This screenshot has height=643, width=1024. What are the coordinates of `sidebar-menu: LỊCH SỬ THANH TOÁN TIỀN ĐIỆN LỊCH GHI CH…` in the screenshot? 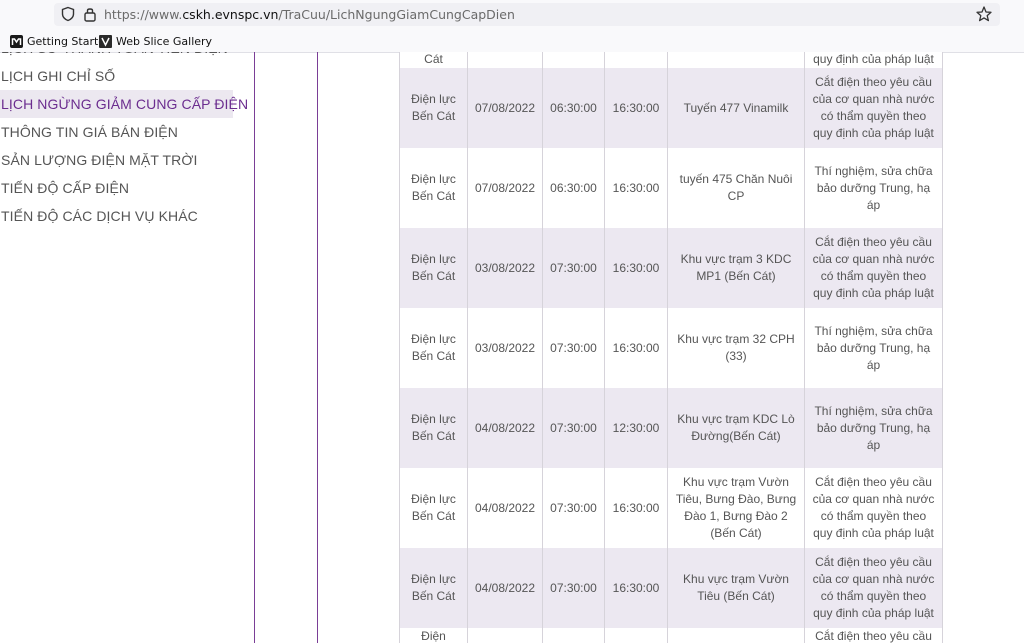 It's located at (124, 141).